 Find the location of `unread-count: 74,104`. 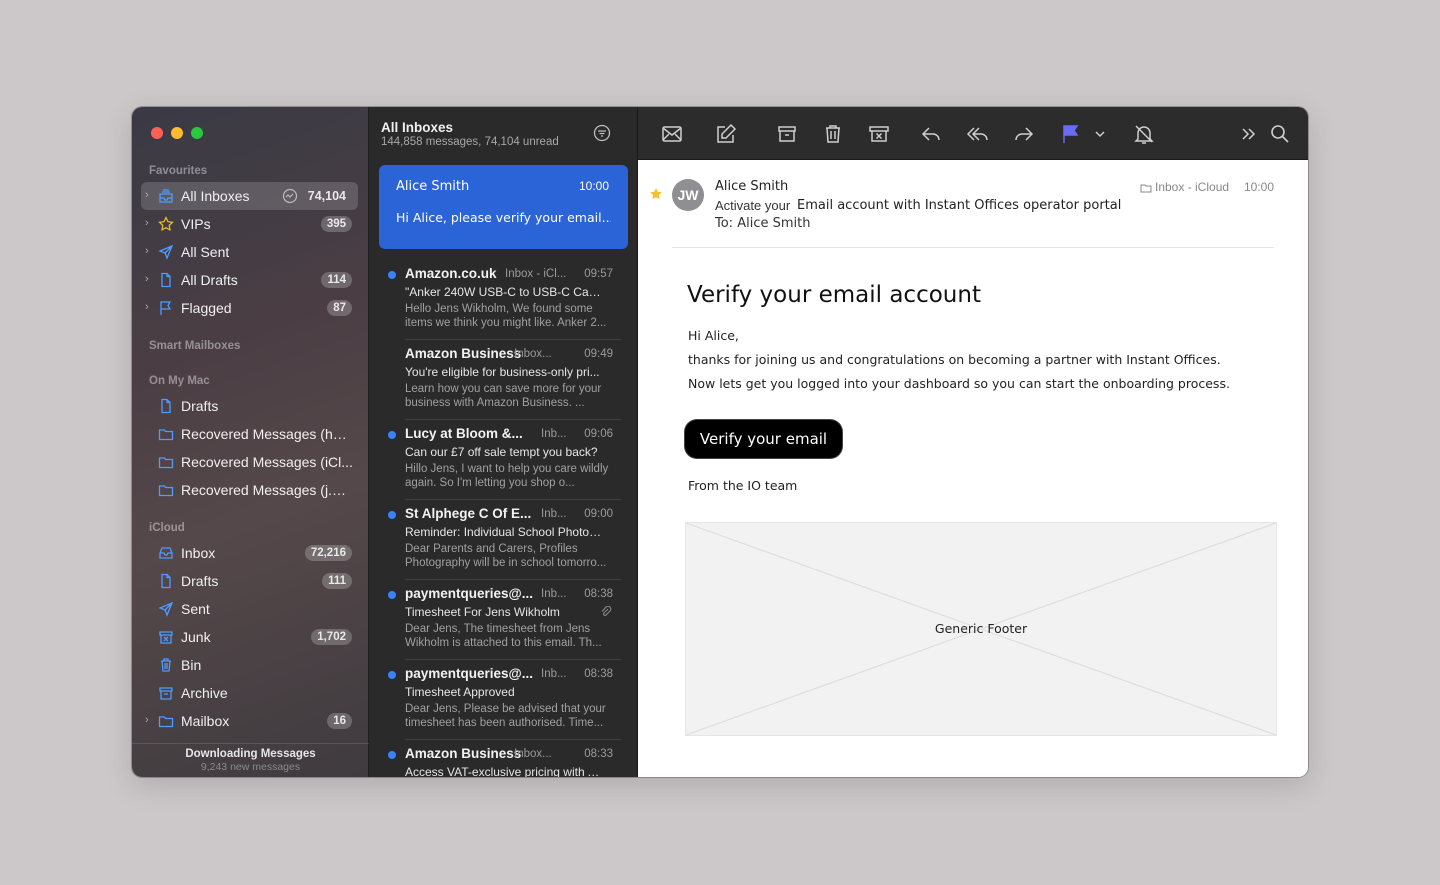

unread-count: 74,104 is located at coordinates (326, 196).